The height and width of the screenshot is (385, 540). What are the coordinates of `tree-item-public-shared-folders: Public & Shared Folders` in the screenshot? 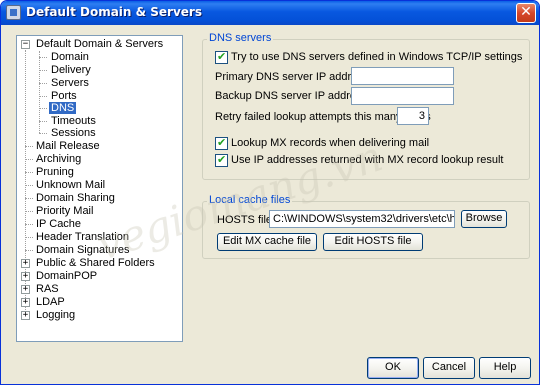 It's located at (95, 263).